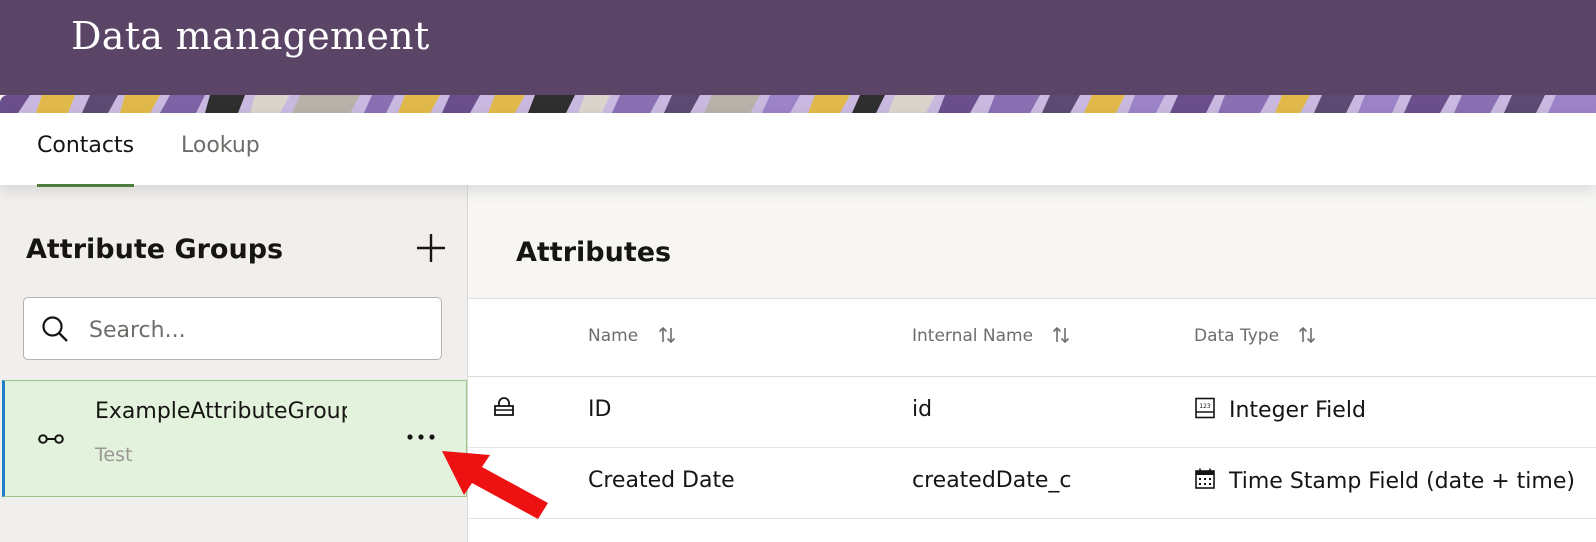 The width and height of the screenshot is (1596, 542). I want to click on cell-internal-name: id, so click(922, 409).